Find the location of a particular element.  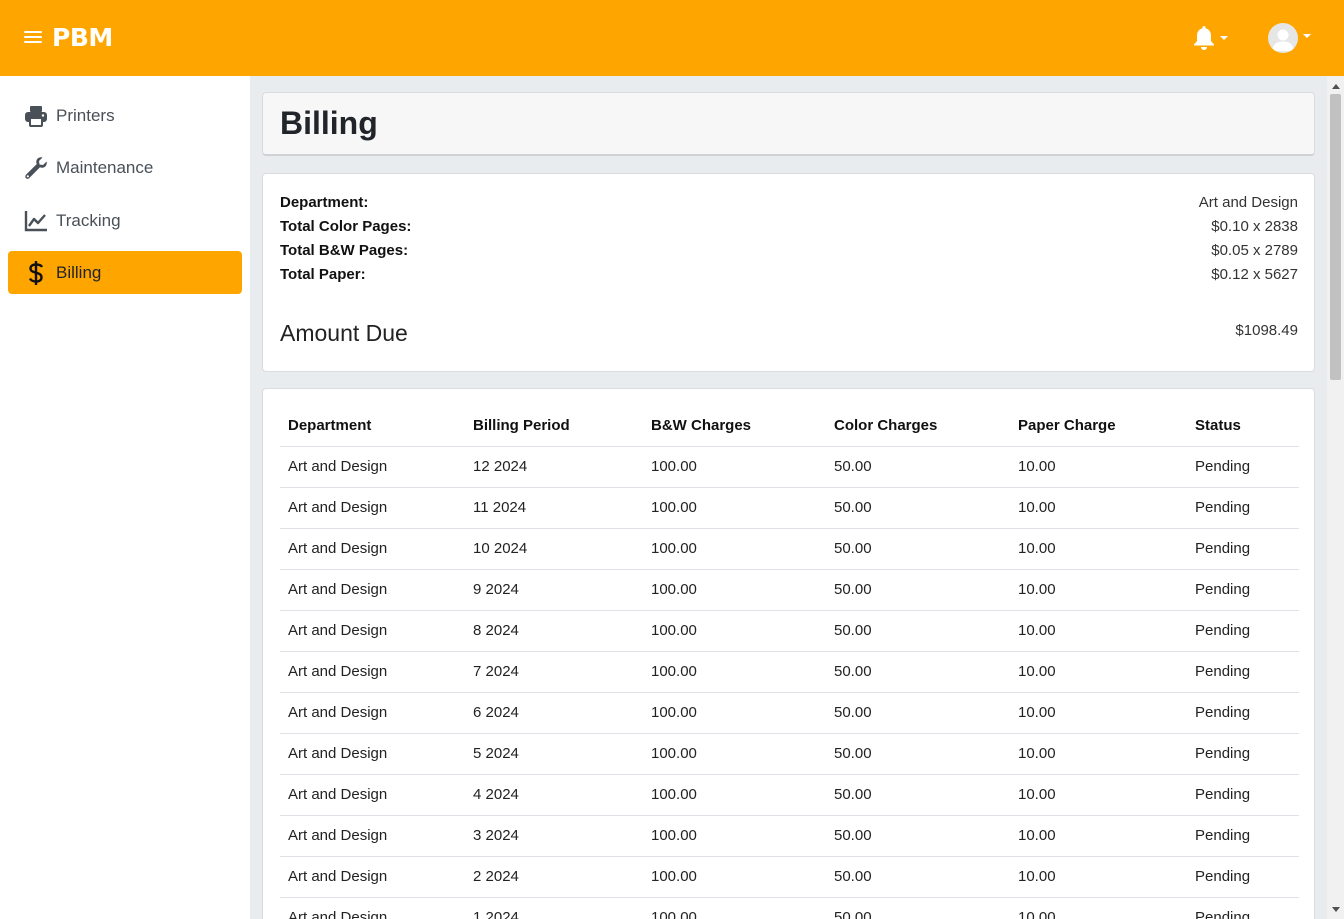

summary-row-paper: Total Paper: $0.12 x 5627 is located at coordinates (789, 275).